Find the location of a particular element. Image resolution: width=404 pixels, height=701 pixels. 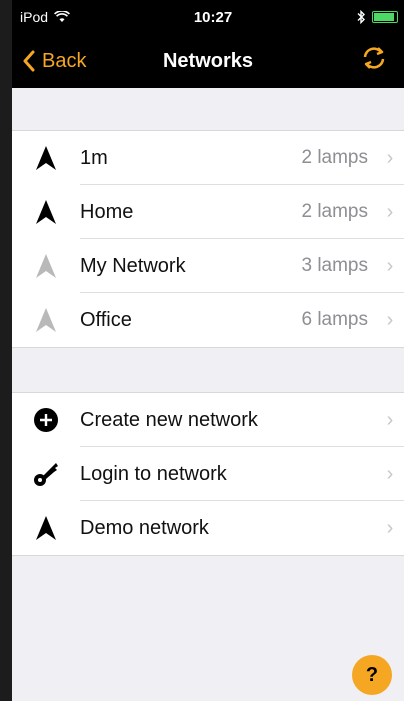

section-spacer-top is located at coordinates (208, 109).